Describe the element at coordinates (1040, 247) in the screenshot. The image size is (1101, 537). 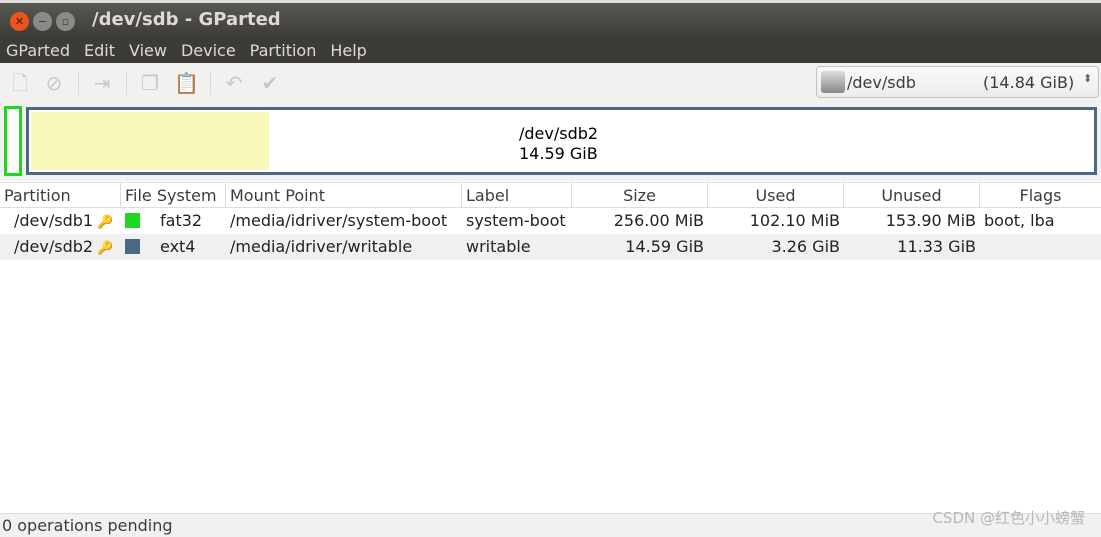
I see `cell-flags` at that location.